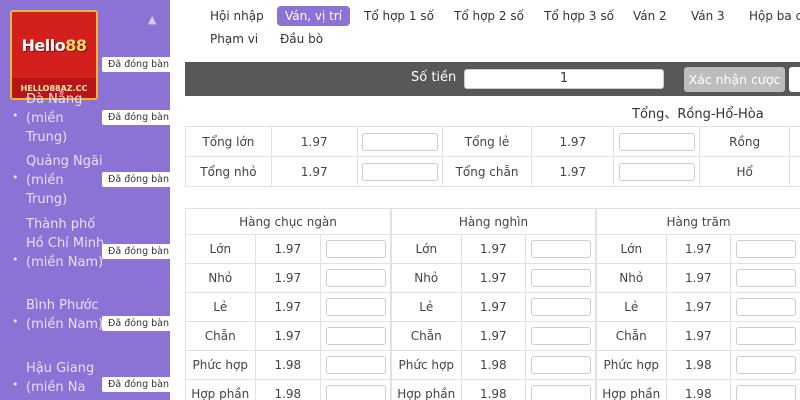  Describe the element at coordinates (234, 39) in the screenshot. I see `tab-pham-vi: Phạm vi` at that location.